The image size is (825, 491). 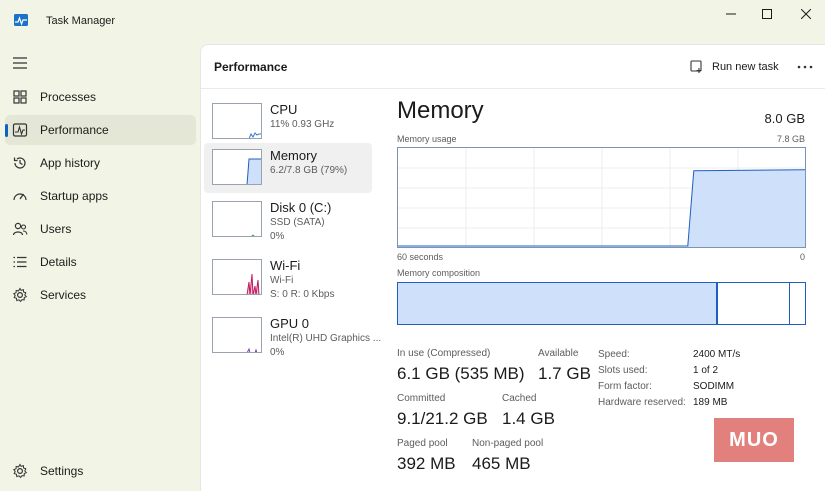 I want to click on sidebar-item-app-history: App history, so click(x=100, y=163).